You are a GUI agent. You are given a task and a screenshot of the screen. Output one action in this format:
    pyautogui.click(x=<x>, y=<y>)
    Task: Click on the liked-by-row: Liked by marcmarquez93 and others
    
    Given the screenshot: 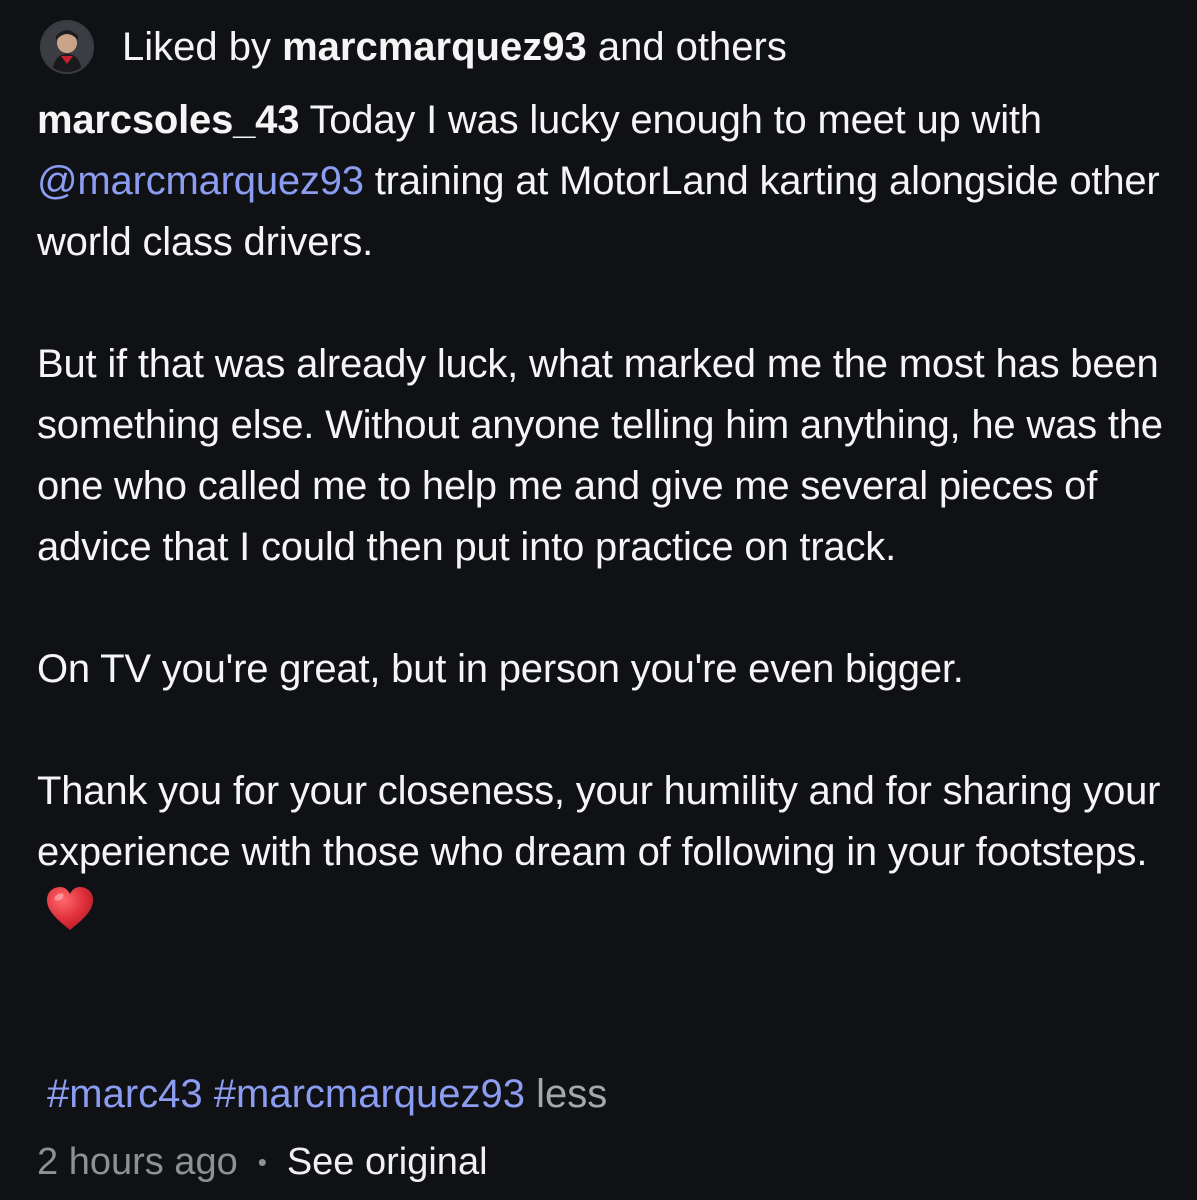 What is the action you would take?
    pyautogui.click(x=413, y=47)
    